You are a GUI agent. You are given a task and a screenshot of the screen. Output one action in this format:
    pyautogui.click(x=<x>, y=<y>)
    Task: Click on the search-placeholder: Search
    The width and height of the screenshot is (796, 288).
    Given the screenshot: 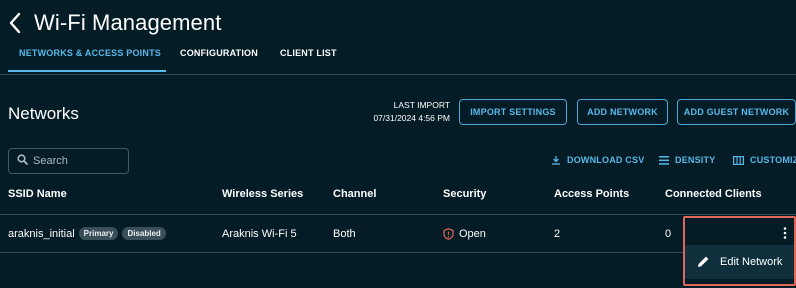 What is the action you would take?
    pyautogui.click(x=50, y=161)
    